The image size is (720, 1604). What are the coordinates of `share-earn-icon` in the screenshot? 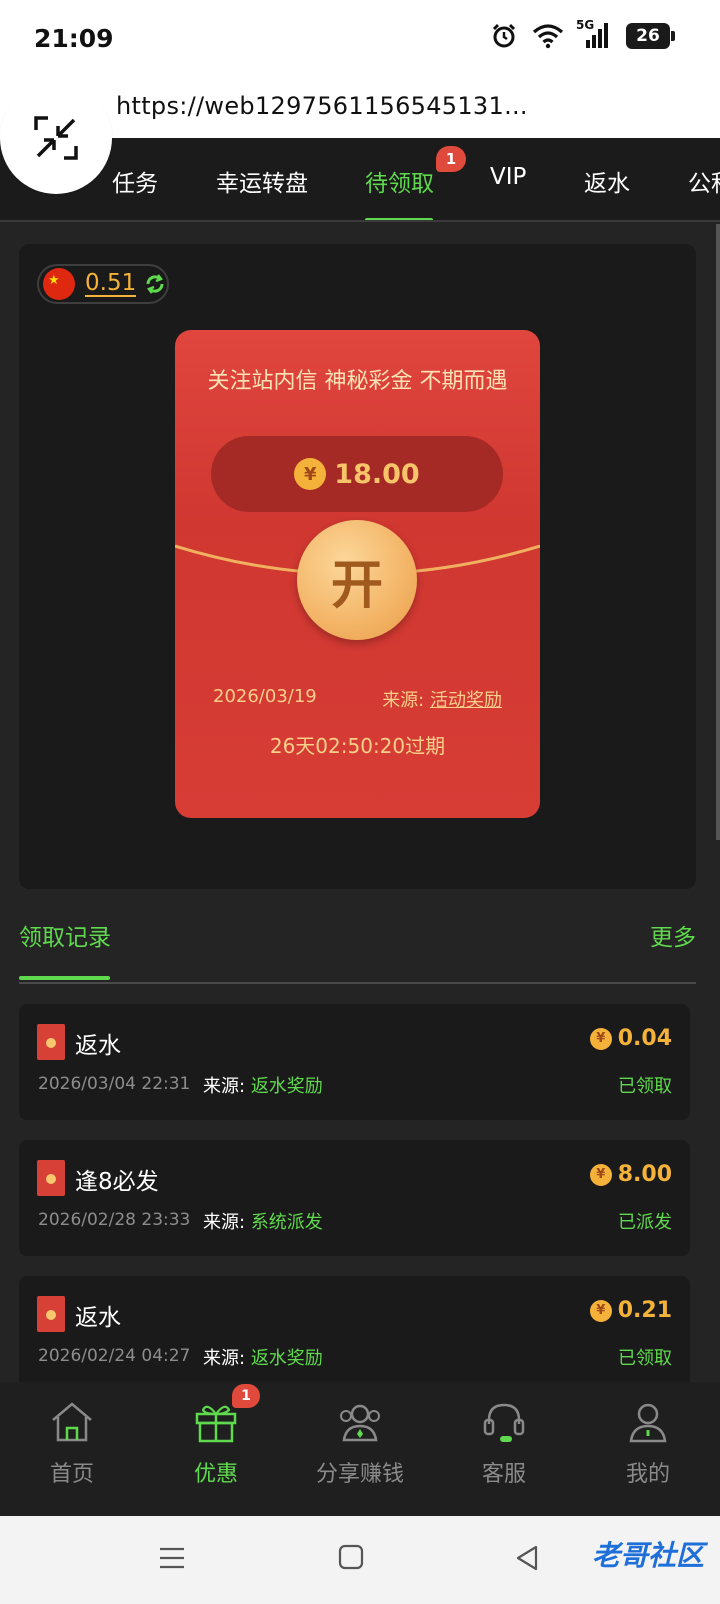 It's located at (360, 1423).